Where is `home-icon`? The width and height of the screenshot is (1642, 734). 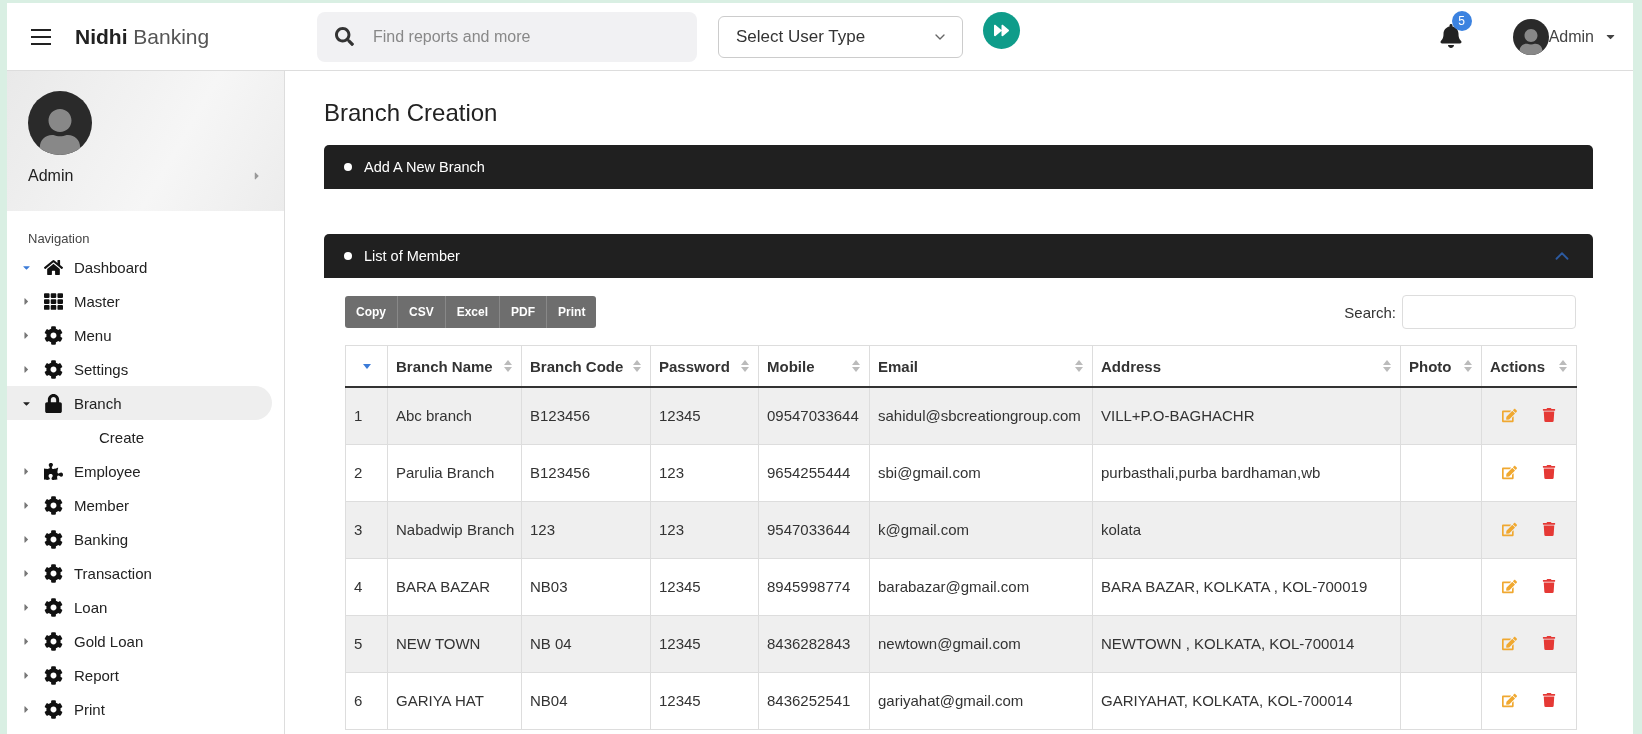 home-icon is located at coordinates (53, 267).